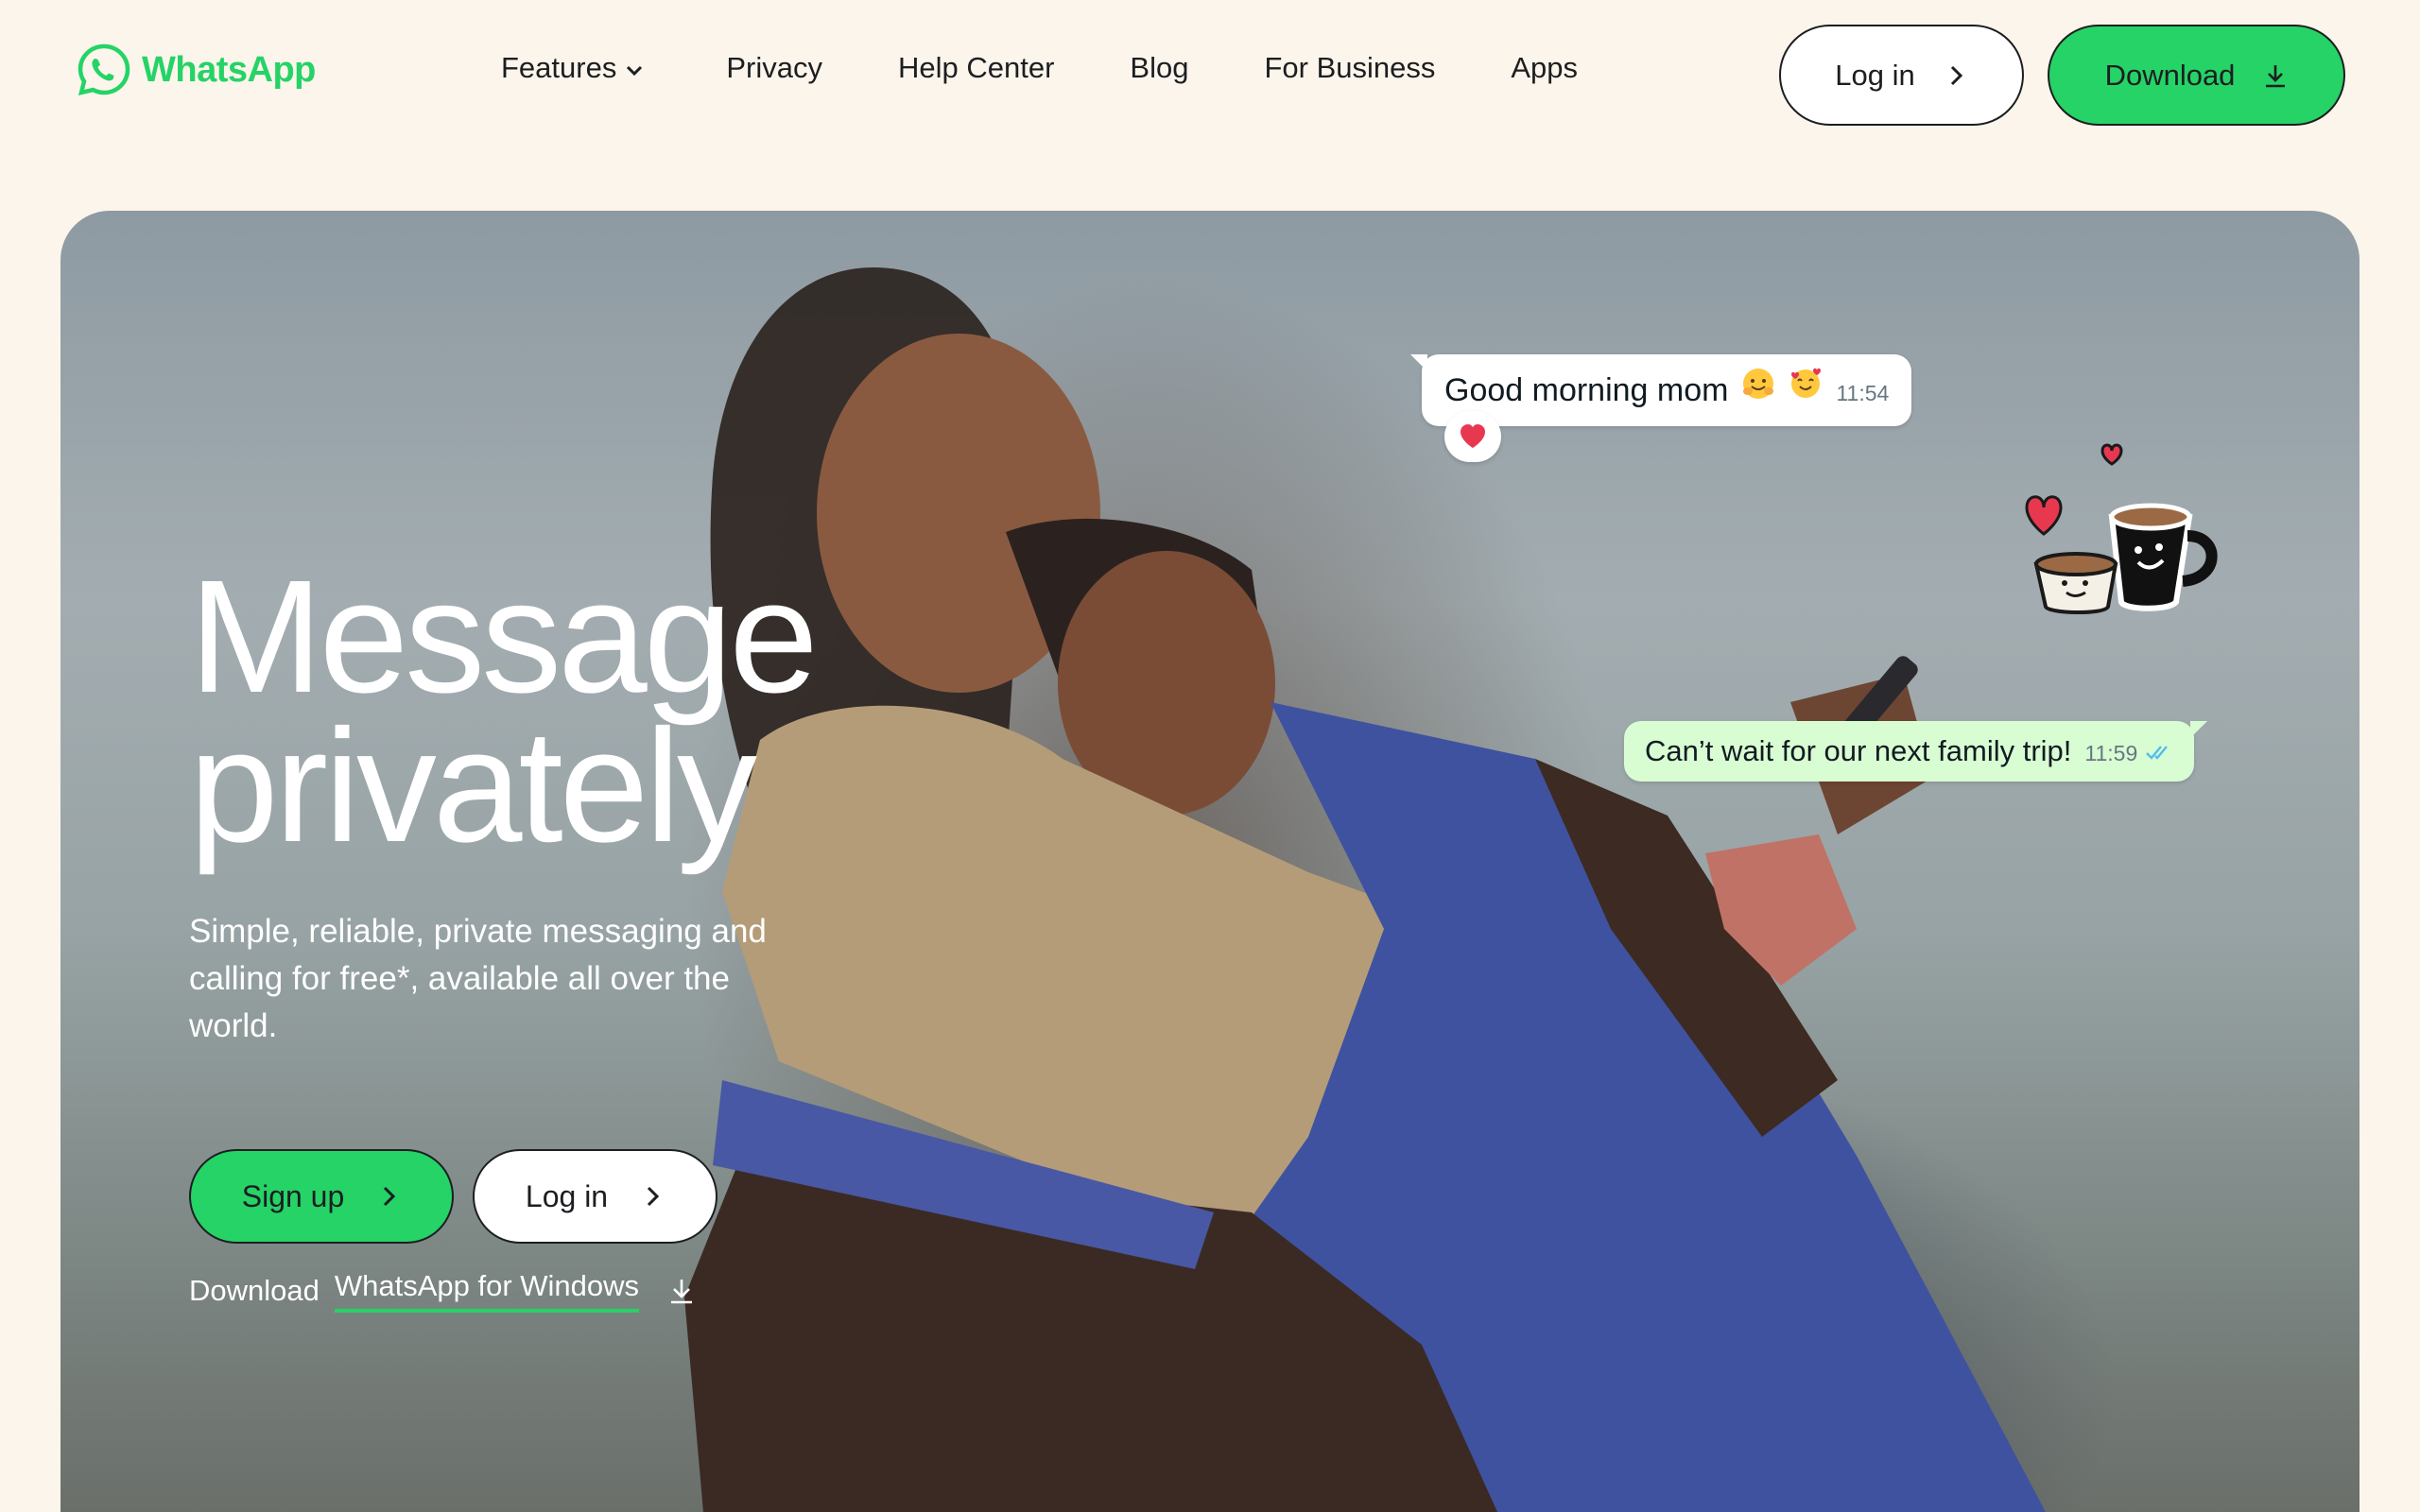 Image resolution: width=2420 pixels, height=1512 pixels. I want to click on nav-item-privacy: Privacy, so click(774, 68).